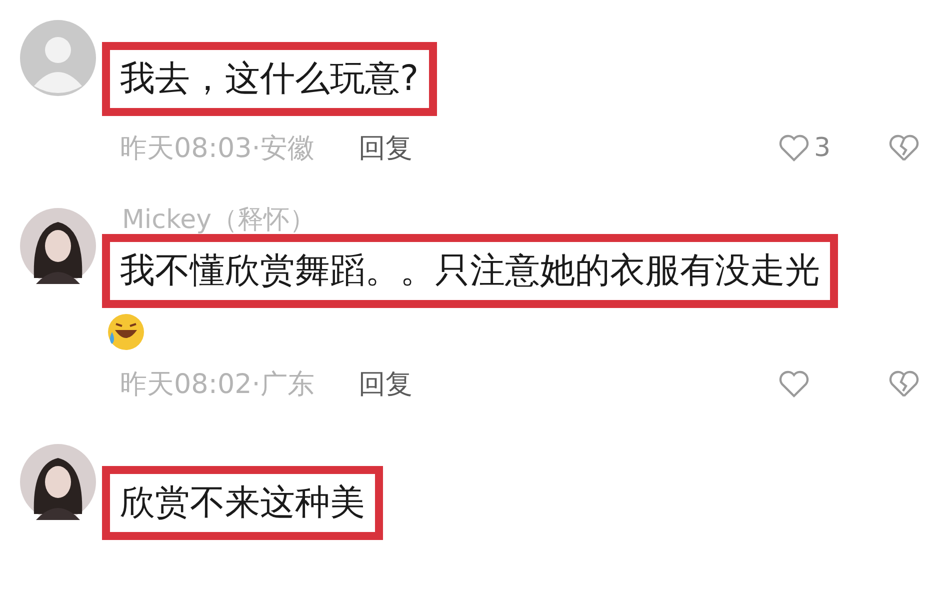  What do you see at coordinates (218, 220) in the screenshot?
I see `user-name: Mickey（释怀）` at bounding box center [218, 220].